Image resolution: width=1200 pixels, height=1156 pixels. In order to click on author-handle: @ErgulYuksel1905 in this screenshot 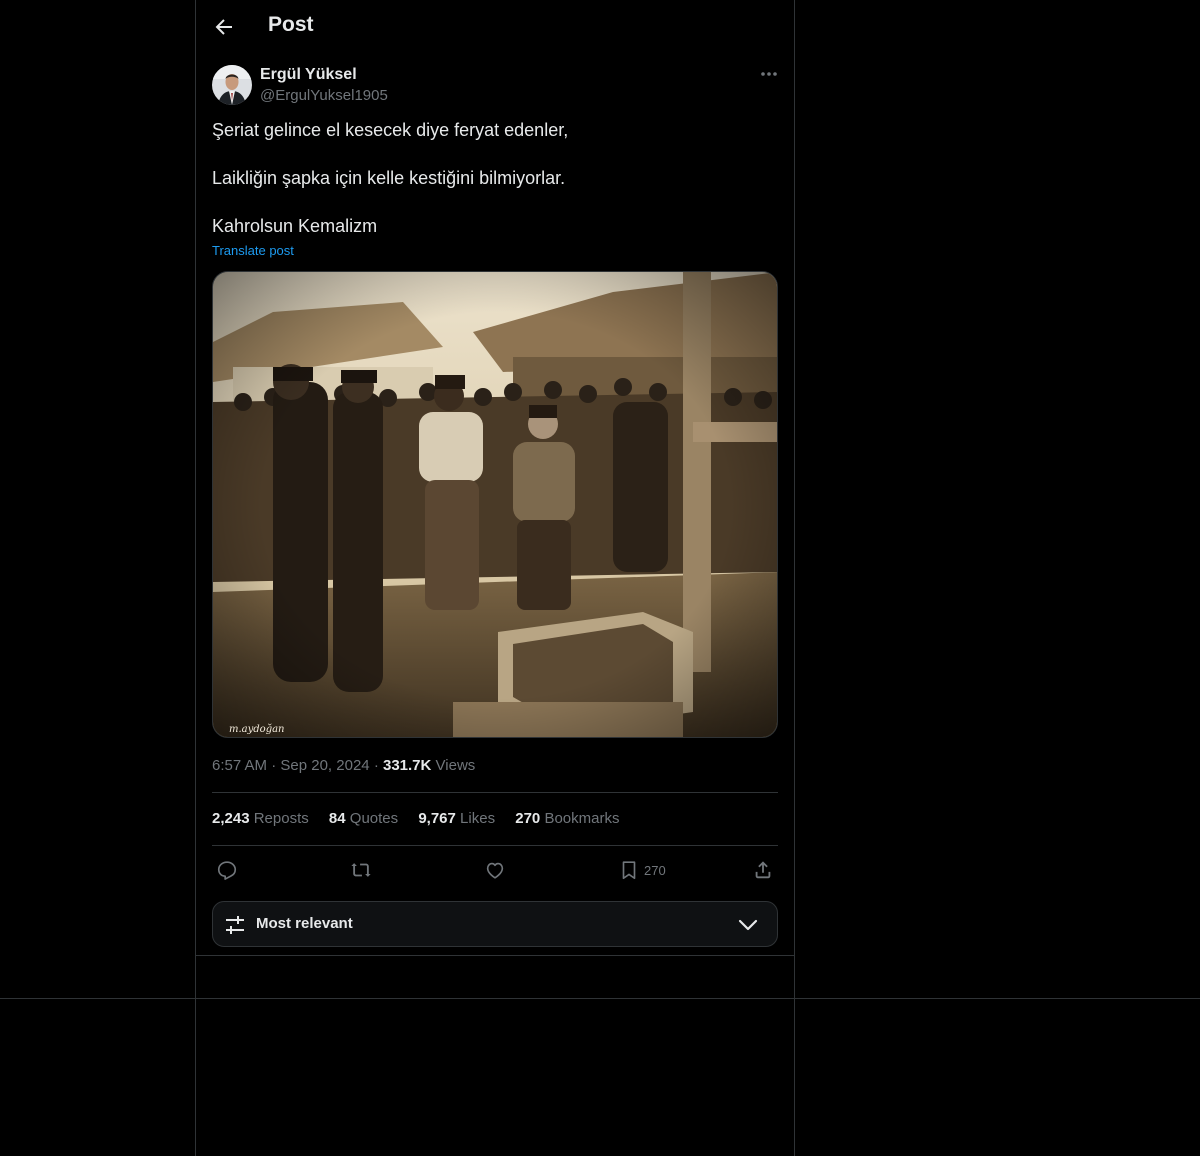, I will do `click(324, 95)`.